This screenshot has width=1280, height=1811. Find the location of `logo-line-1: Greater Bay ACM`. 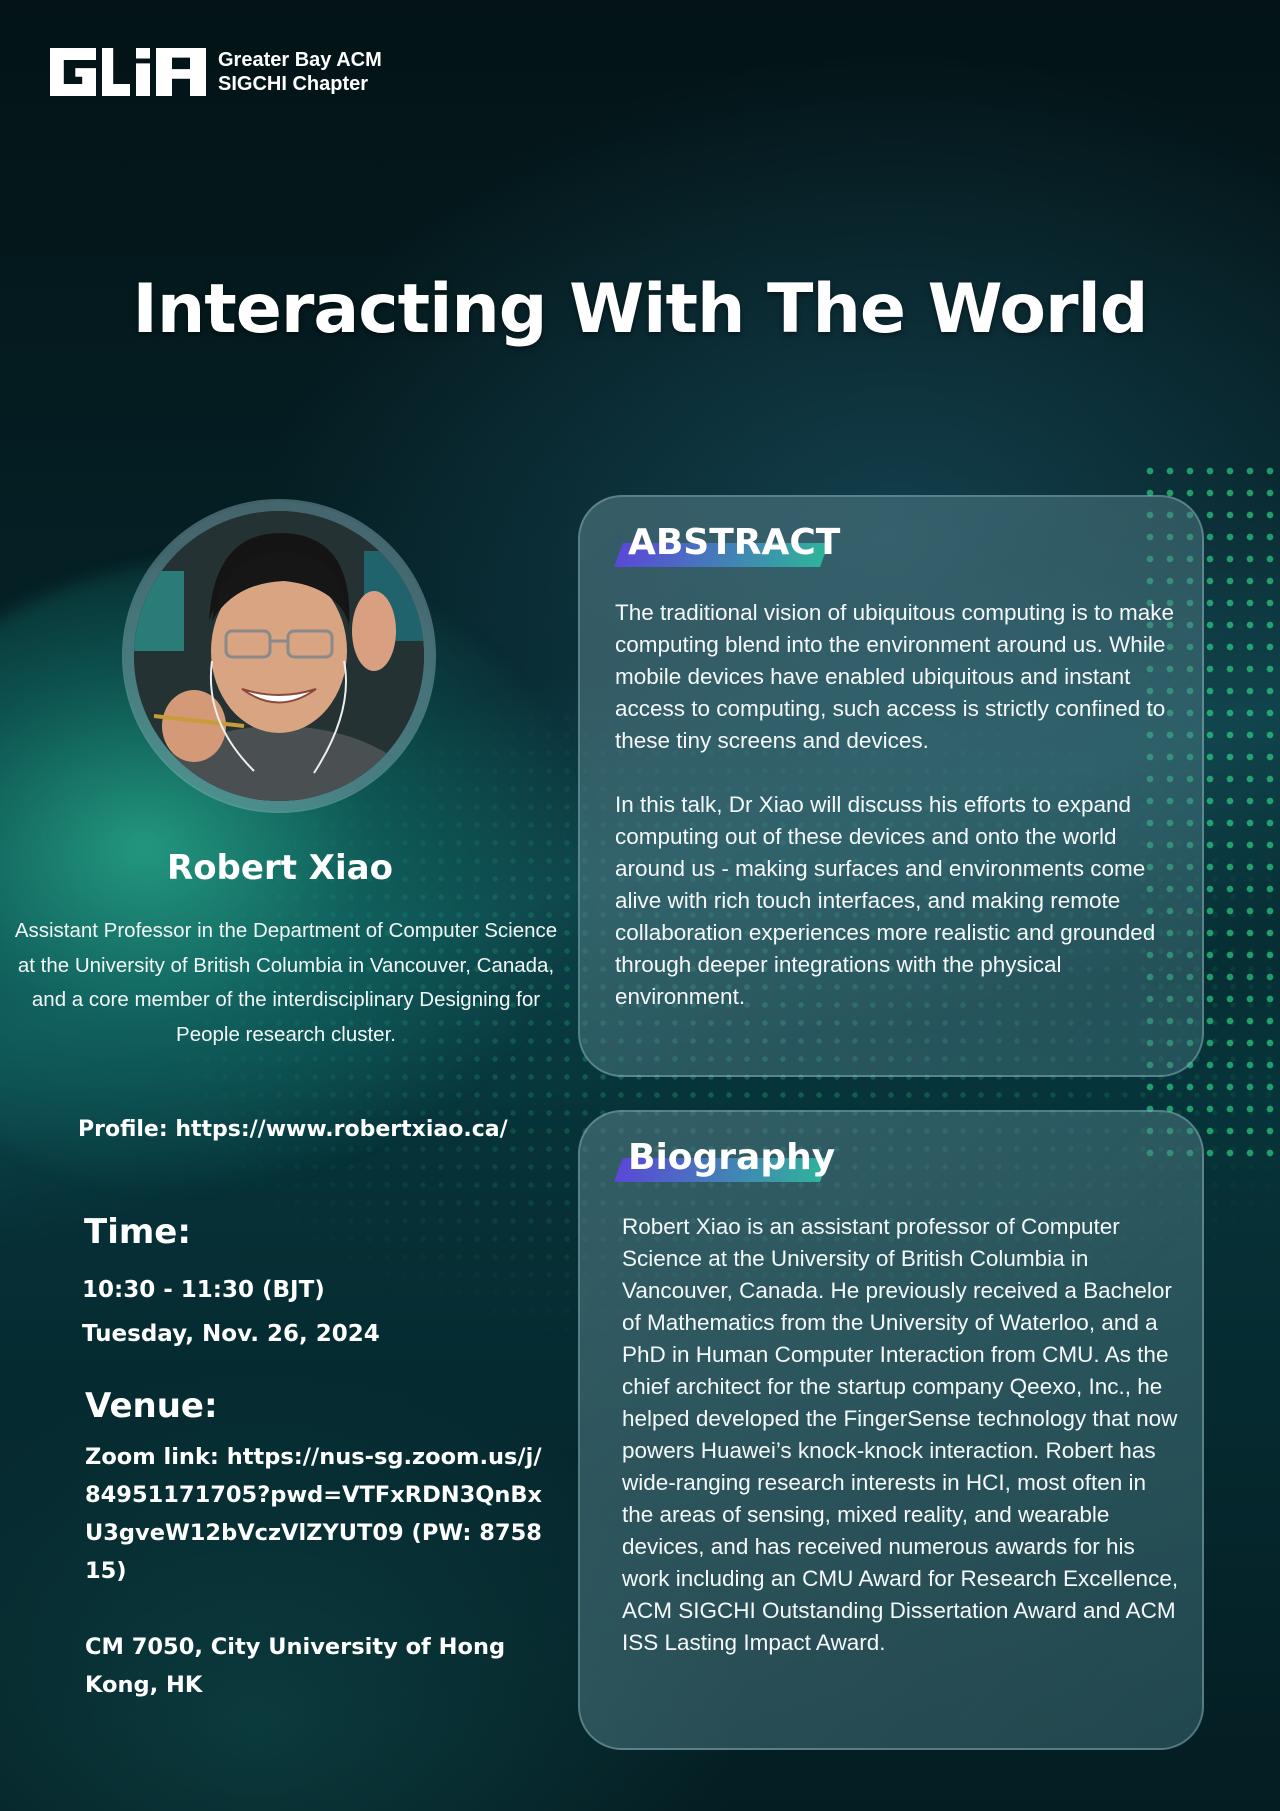

logo-line-1: Greater Bay ACM is located at coordinates (300, 60).